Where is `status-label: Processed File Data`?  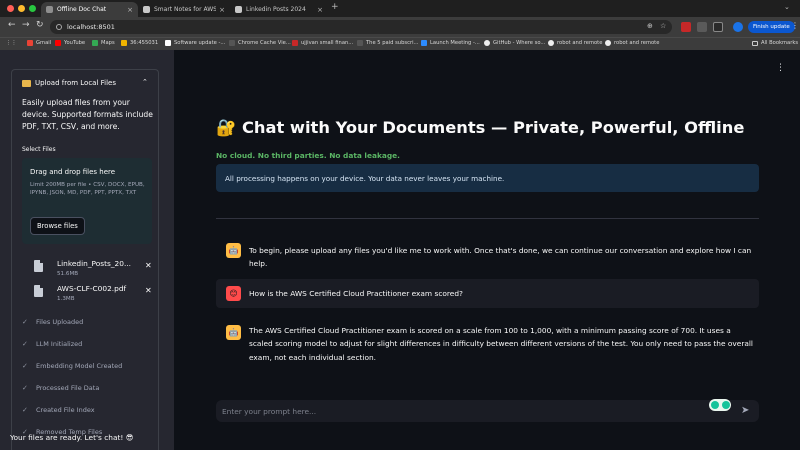 status-label: Processed File Data is located at coordinates (68, 388).